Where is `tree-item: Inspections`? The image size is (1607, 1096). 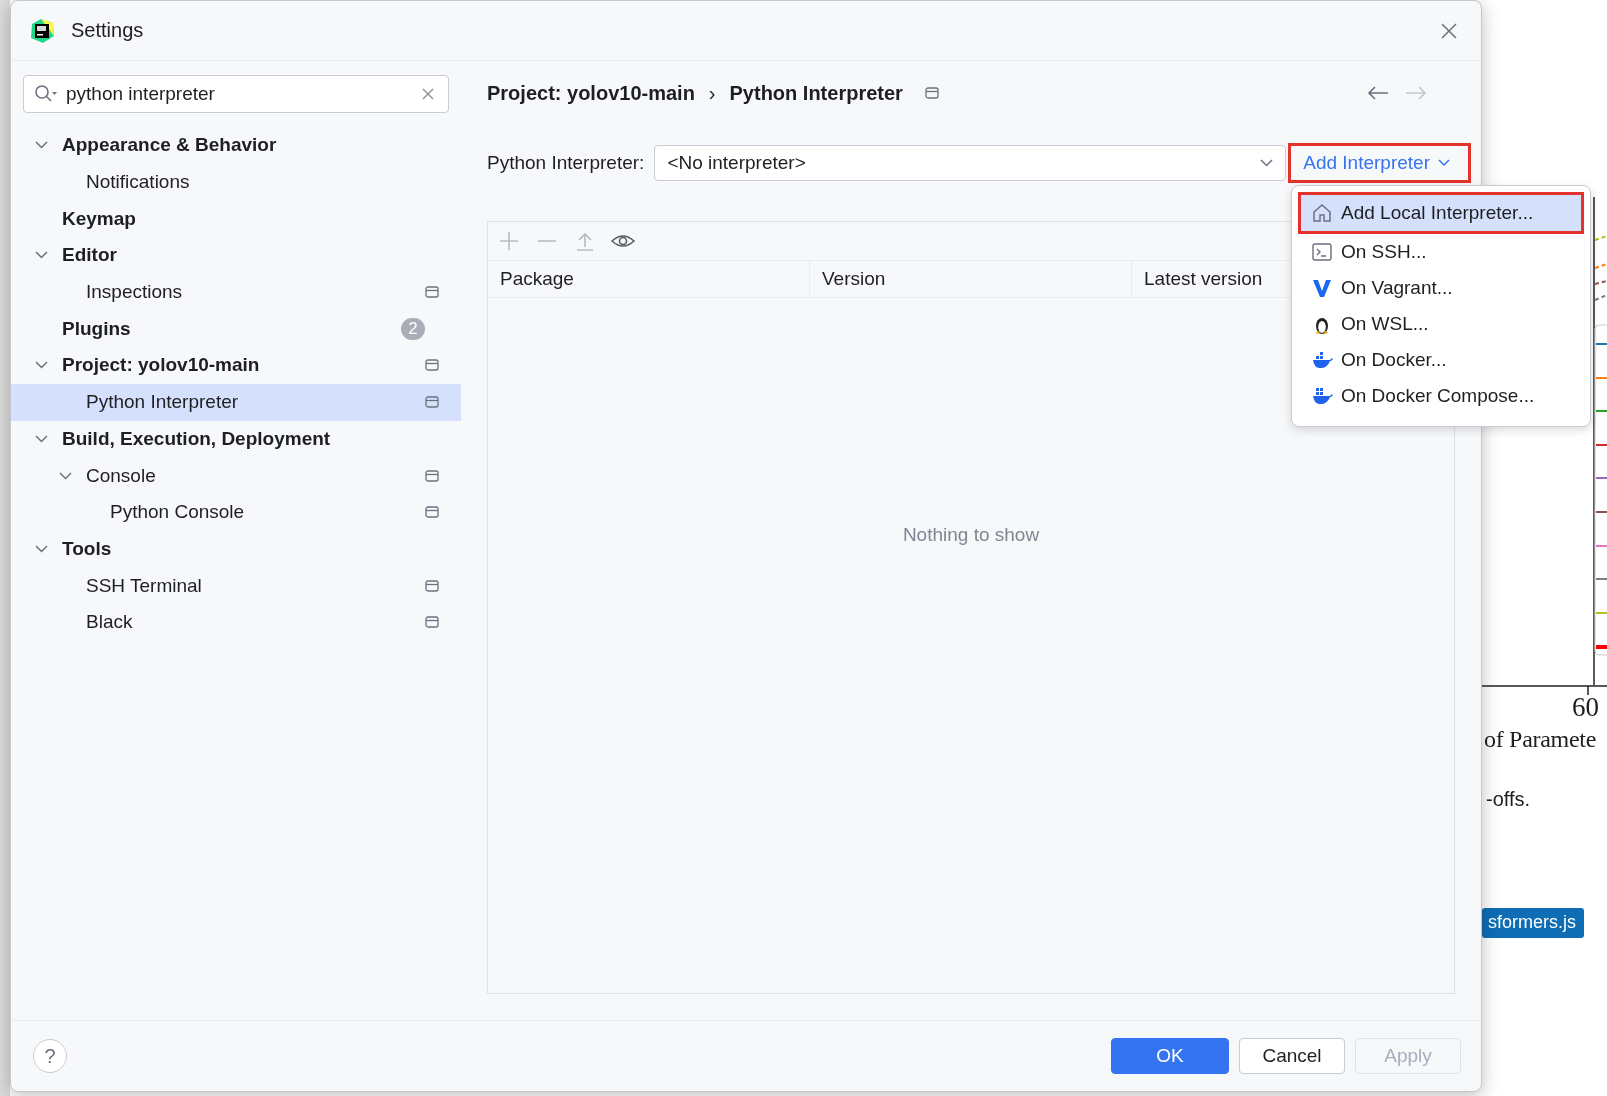
tree-item: Inspections is located at coordinates (236, 292).